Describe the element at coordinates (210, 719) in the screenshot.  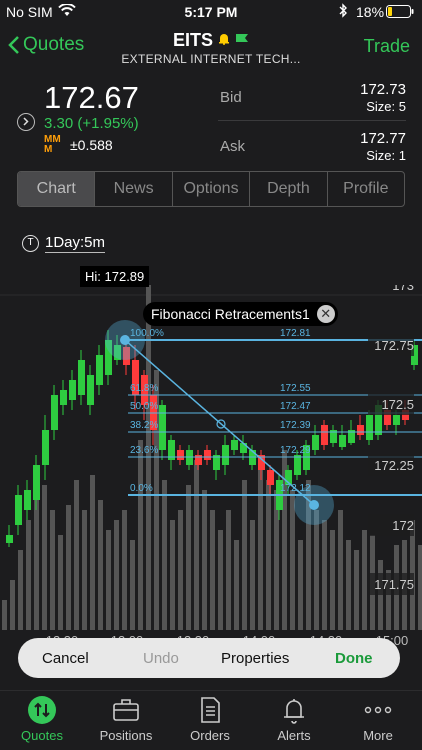
I see `tabbar-item-orders: Orders` at that location.